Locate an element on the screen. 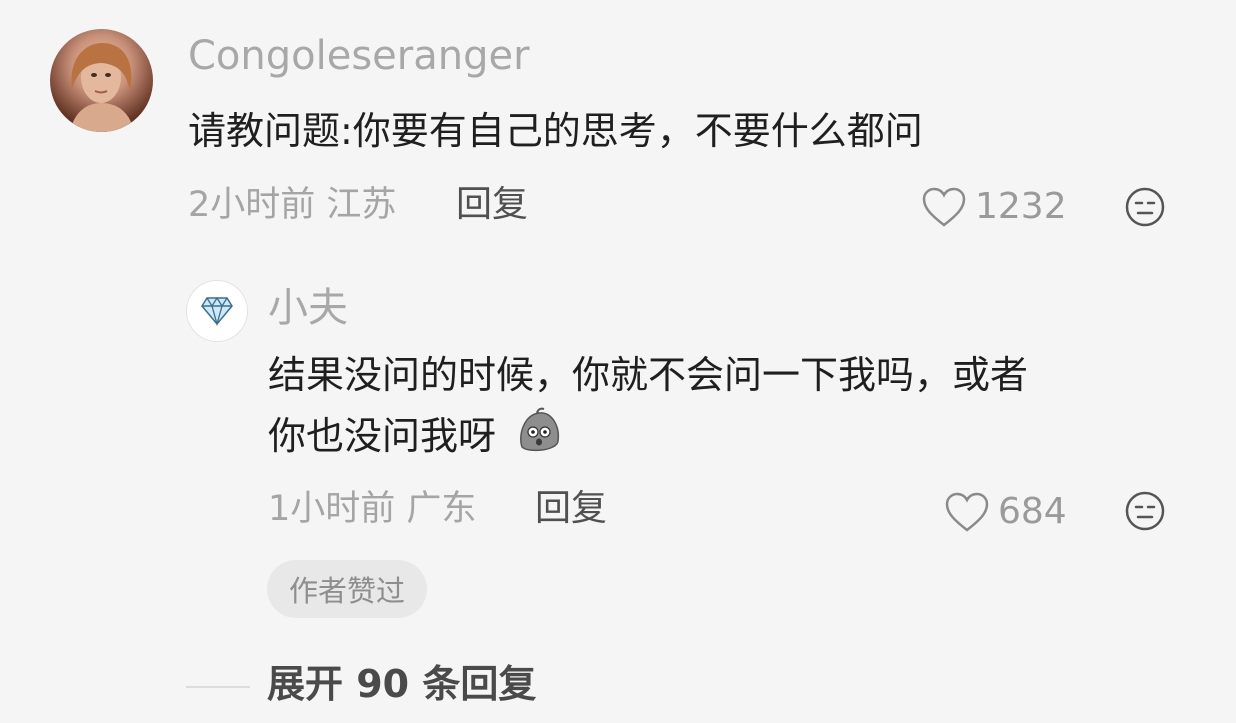 The width and height of the screenshot is (1236, 723). avatar is located at coordinates (101, 80).